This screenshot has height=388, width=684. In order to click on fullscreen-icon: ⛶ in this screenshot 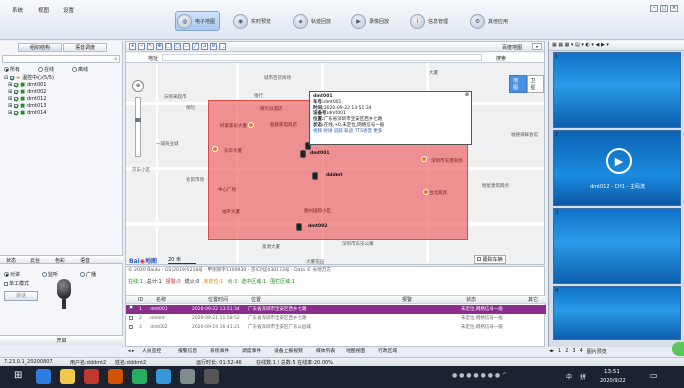, I will do `click(222, 46)`.